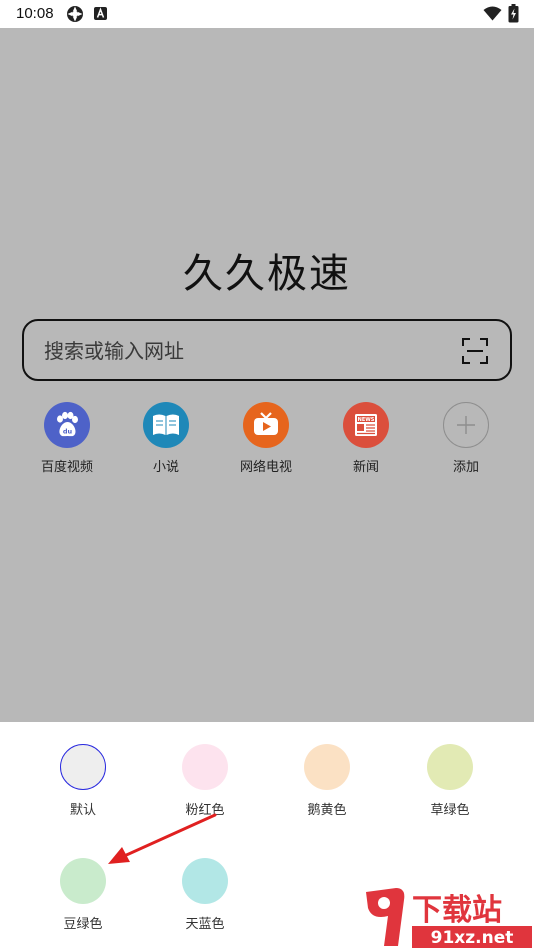 This screenshot has width=534, height=950. I want to click on shortcut-novel: 小说, so click(166, 438).